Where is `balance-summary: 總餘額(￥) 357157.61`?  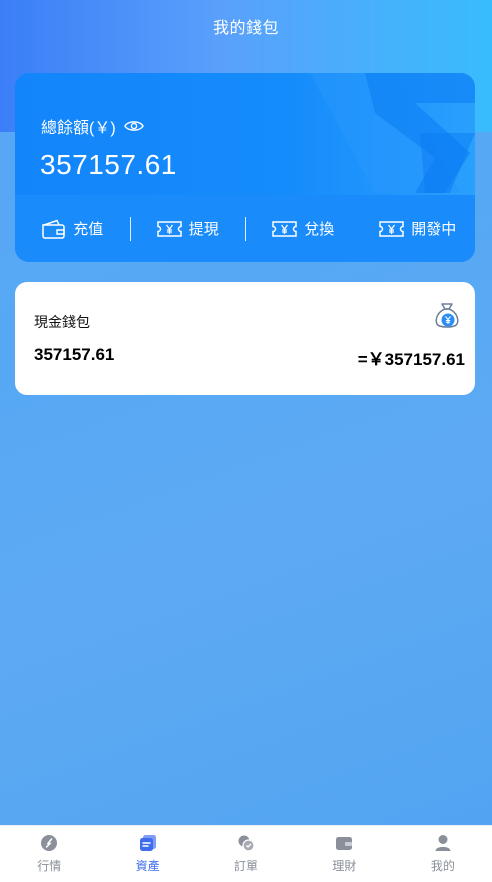 balance-summary: 總餘額(￥) 357157.61 is located at coordinates (245, 134).